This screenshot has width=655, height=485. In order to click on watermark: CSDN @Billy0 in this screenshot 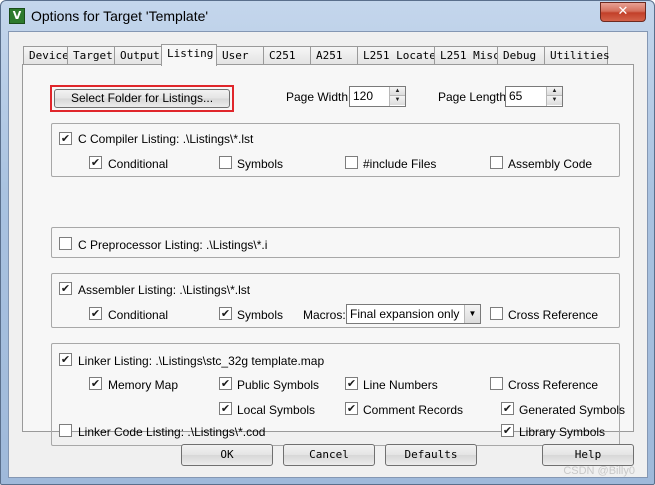, I will do `click(599, 471)`.